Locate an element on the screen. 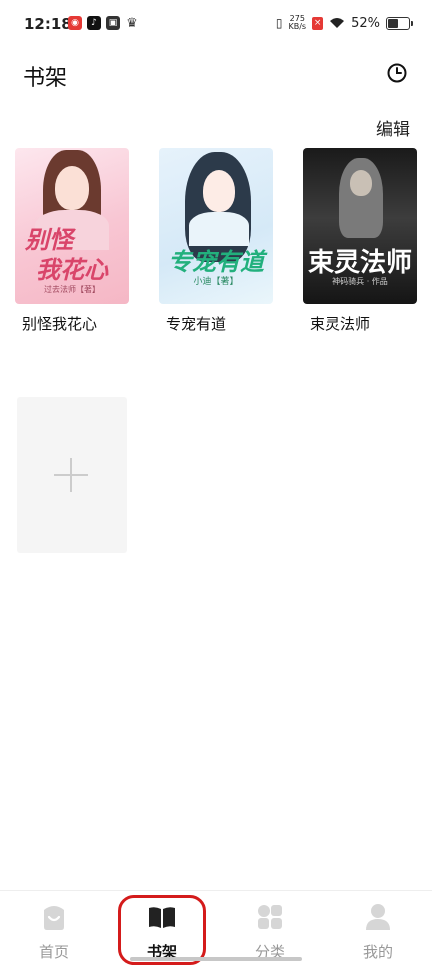  vibrate-icon: ▯ is located at coordinates (279, 23).